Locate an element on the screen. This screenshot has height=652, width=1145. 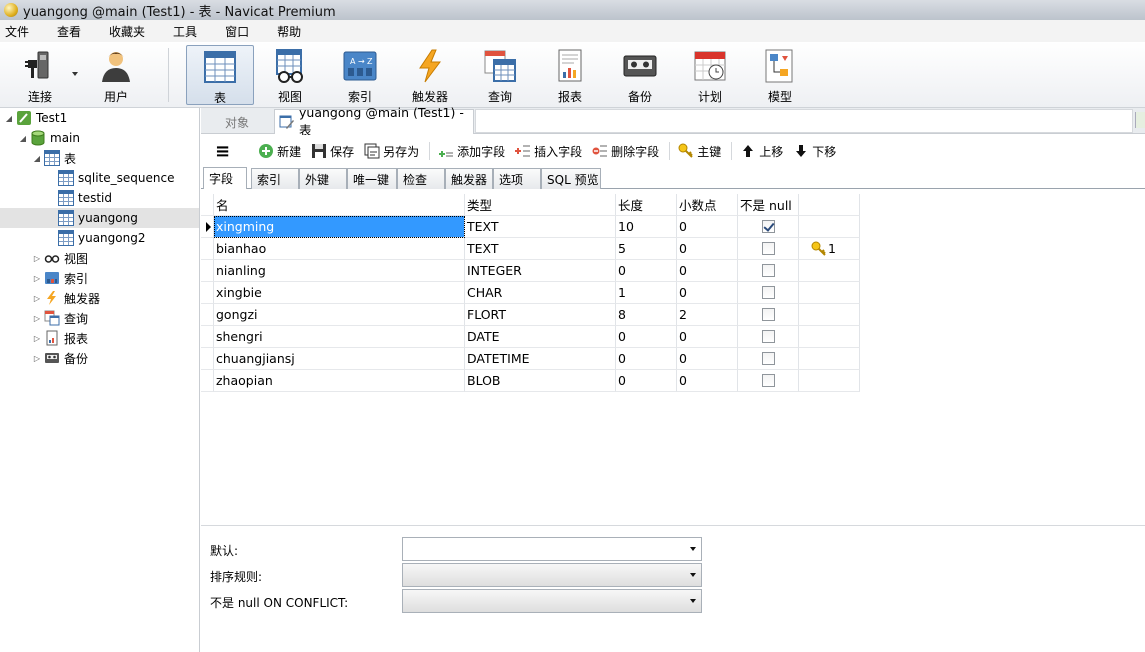
table-row: xingming TEXT 10 0 is located at coordinates (530, 227).